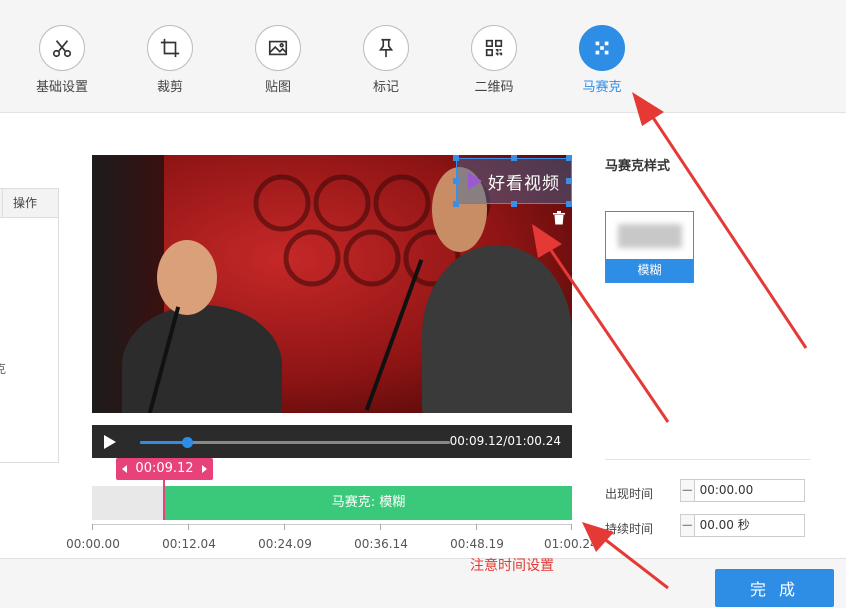 The width and height of the screenshot is (846, 608). I want to click on resize-handle-tm, so click(514, 158).